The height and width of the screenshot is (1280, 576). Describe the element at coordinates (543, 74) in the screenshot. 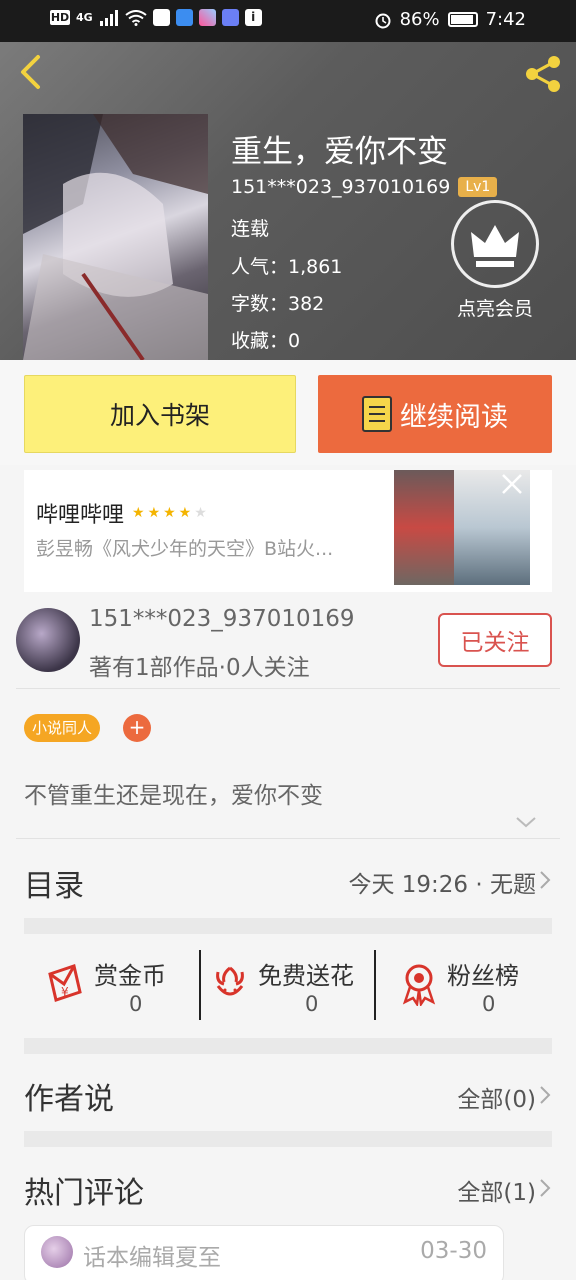

I see `share-icon` at that location.